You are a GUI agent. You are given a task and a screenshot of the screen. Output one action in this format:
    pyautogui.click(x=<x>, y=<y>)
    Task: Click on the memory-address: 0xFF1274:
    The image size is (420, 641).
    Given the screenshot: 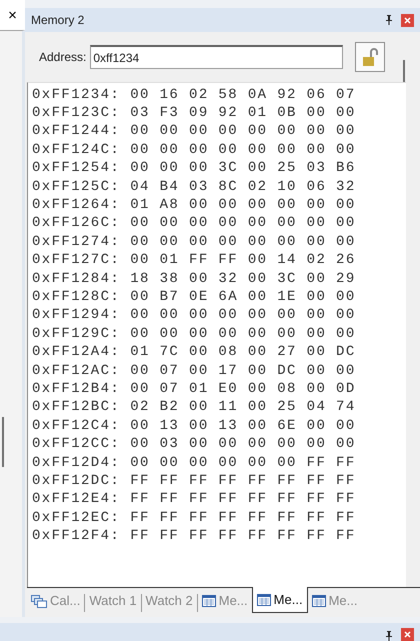 What is the action you would take?
    pyautogui.click(x=76, y=242)
    